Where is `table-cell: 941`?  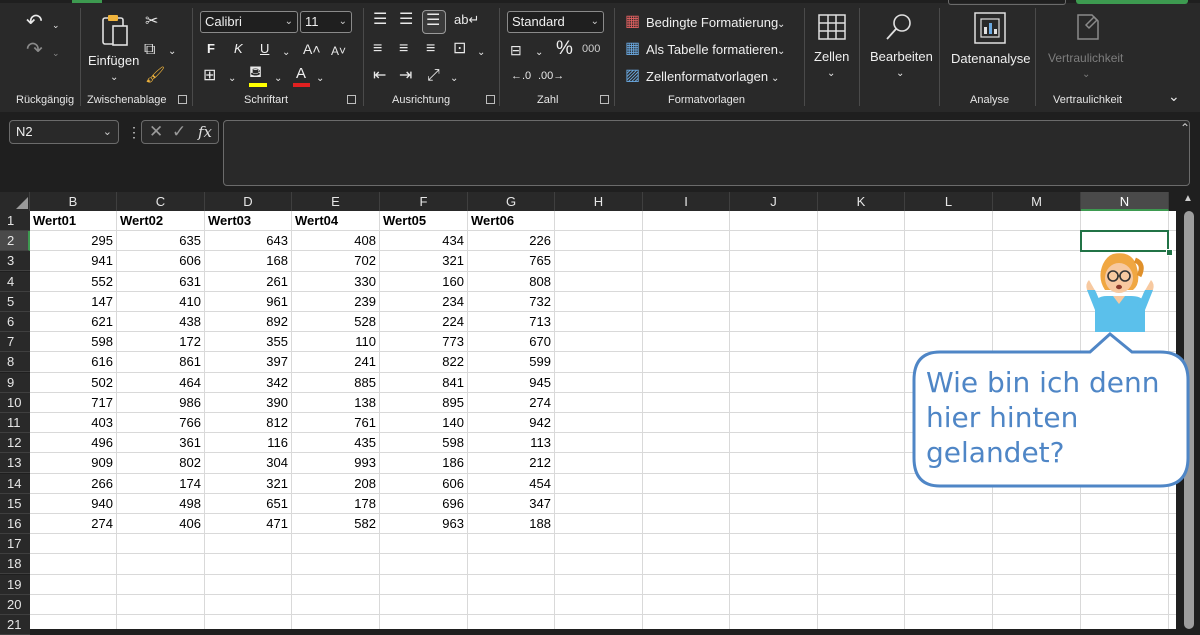
table-cell: 941 is located at coordinates (71, 261).